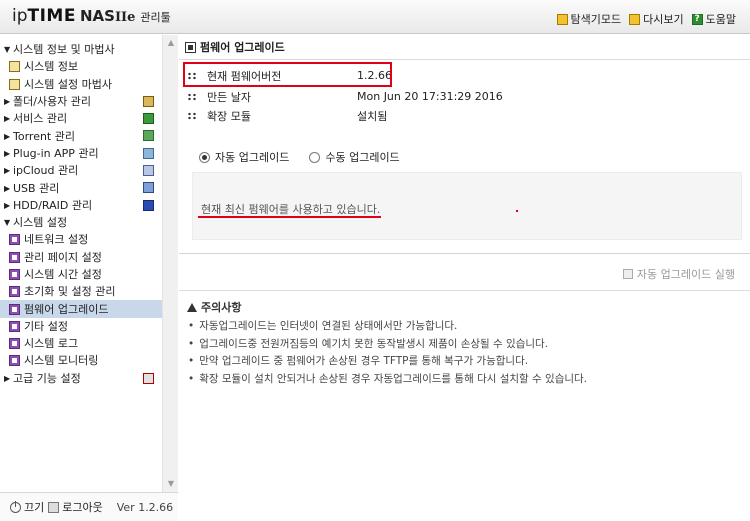  Describe the element at coordinates (81, 135) in the screenshot. I see `sidebar-item-torrent: ▶ Torrent 관리` at that location.